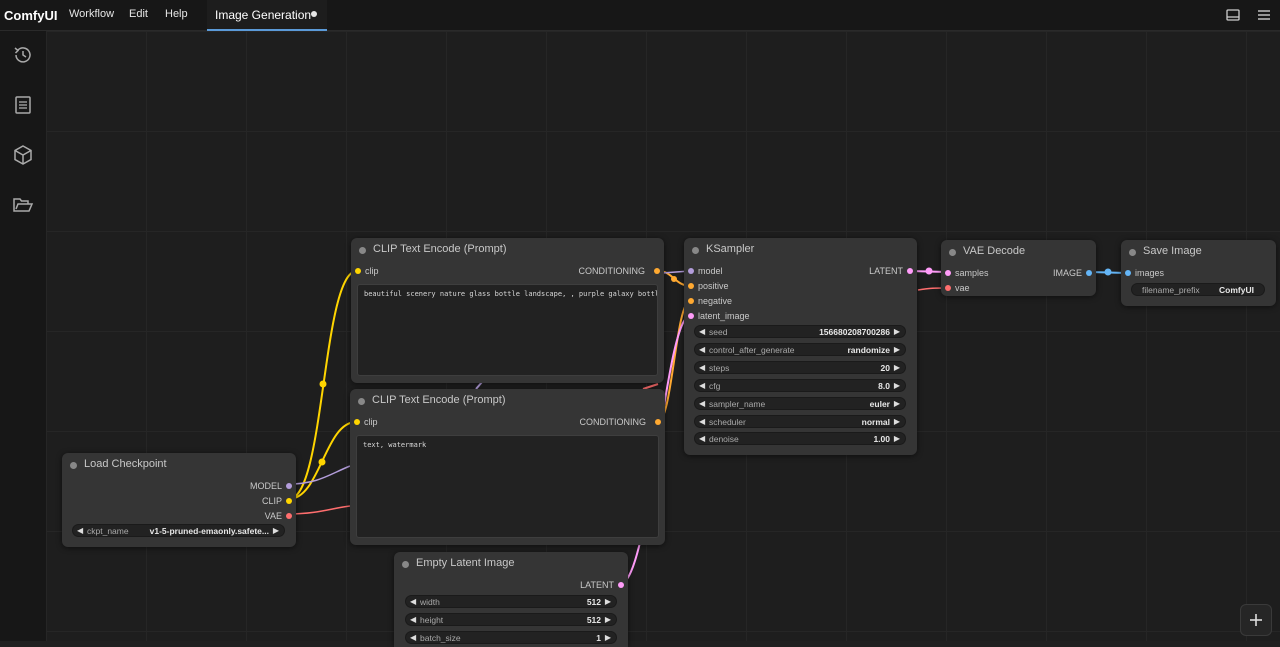  What do you see at coordinates (1256, 620) in the screenshot?
I see `add-node-button` at bounding box center [1256, 620].